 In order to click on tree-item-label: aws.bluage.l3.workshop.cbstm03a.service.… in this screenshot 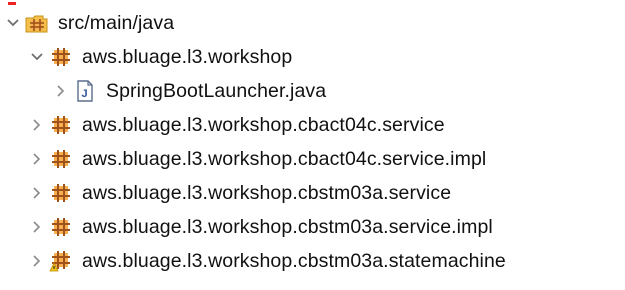, I will do `click(287, 226)`.